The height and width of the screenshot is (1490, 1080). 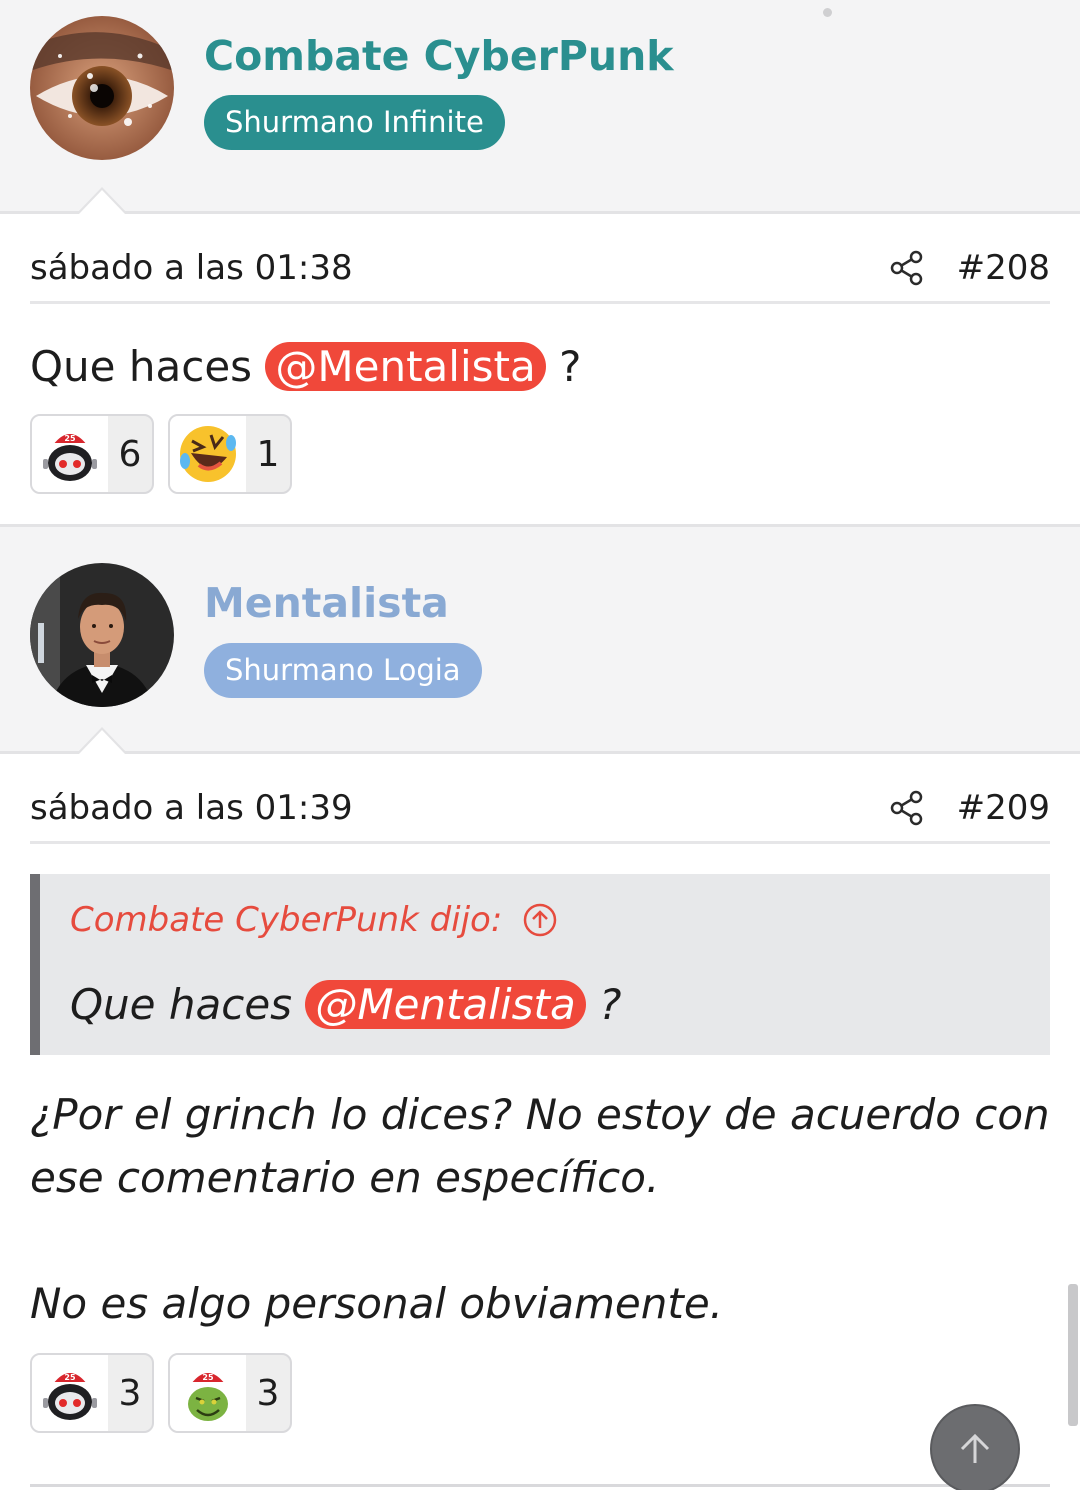 What do you see at coordinates (343, 670) in the screenshot?
I see `user-badge: Shurmano Logia` at bounding box center [343, 670].